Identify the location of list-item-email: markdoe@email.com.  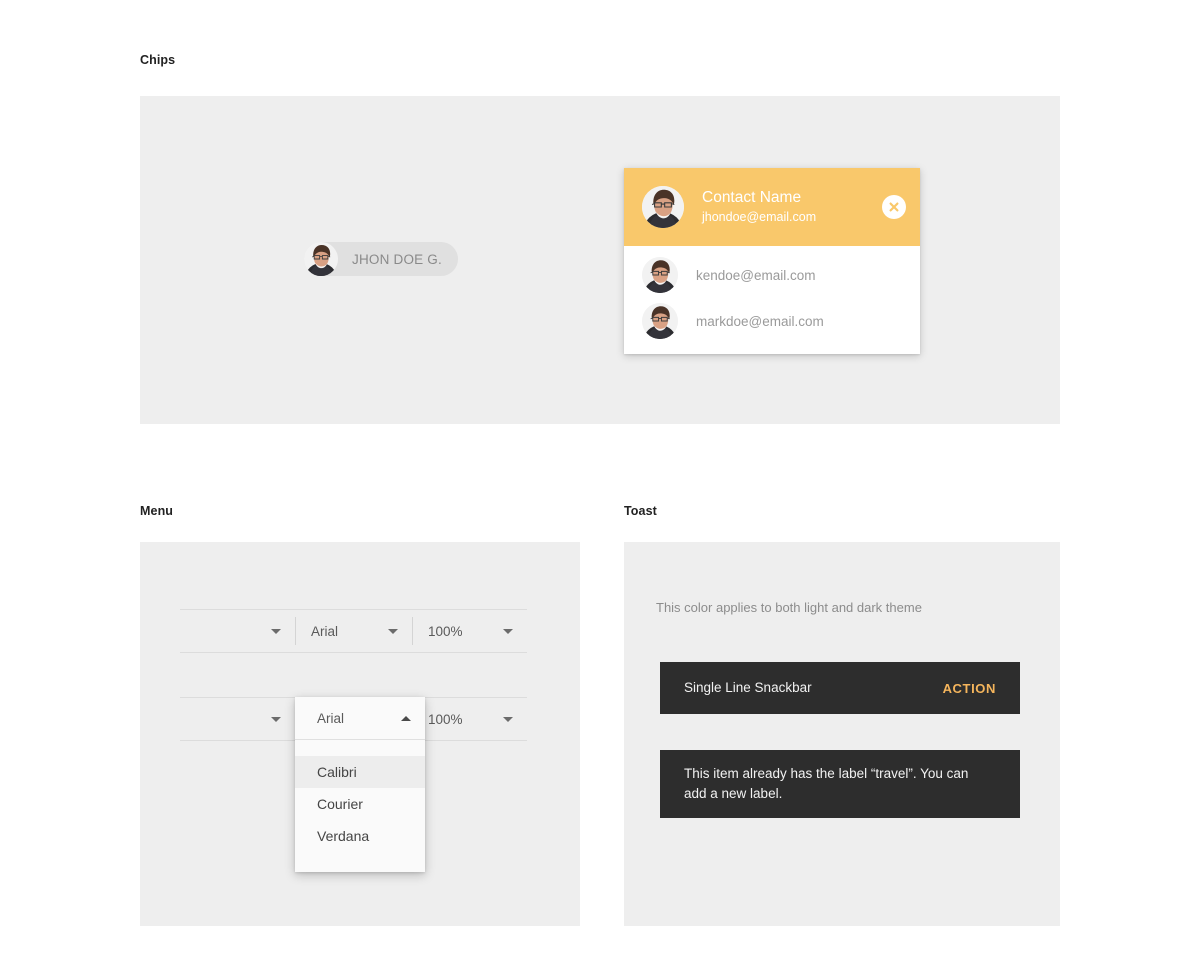
(760, 321).